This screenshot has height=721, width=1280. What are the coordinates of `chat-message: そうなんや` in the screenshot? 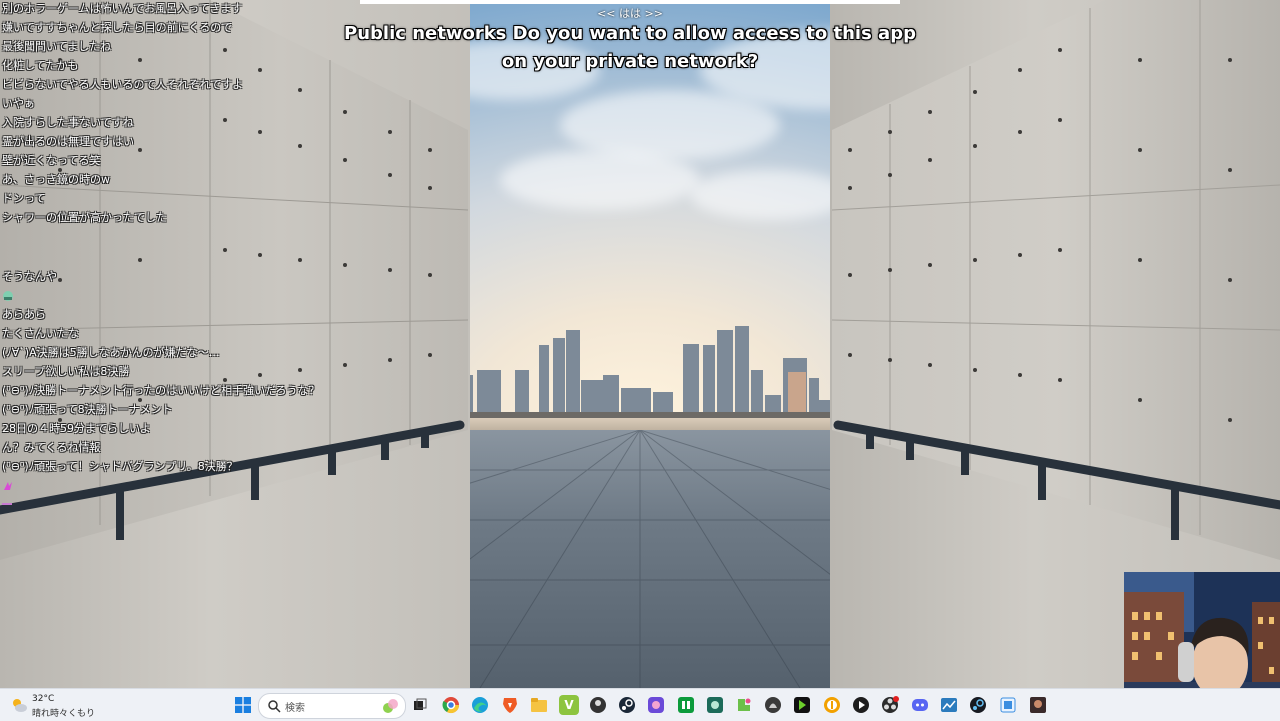 It's located at (29, 276).